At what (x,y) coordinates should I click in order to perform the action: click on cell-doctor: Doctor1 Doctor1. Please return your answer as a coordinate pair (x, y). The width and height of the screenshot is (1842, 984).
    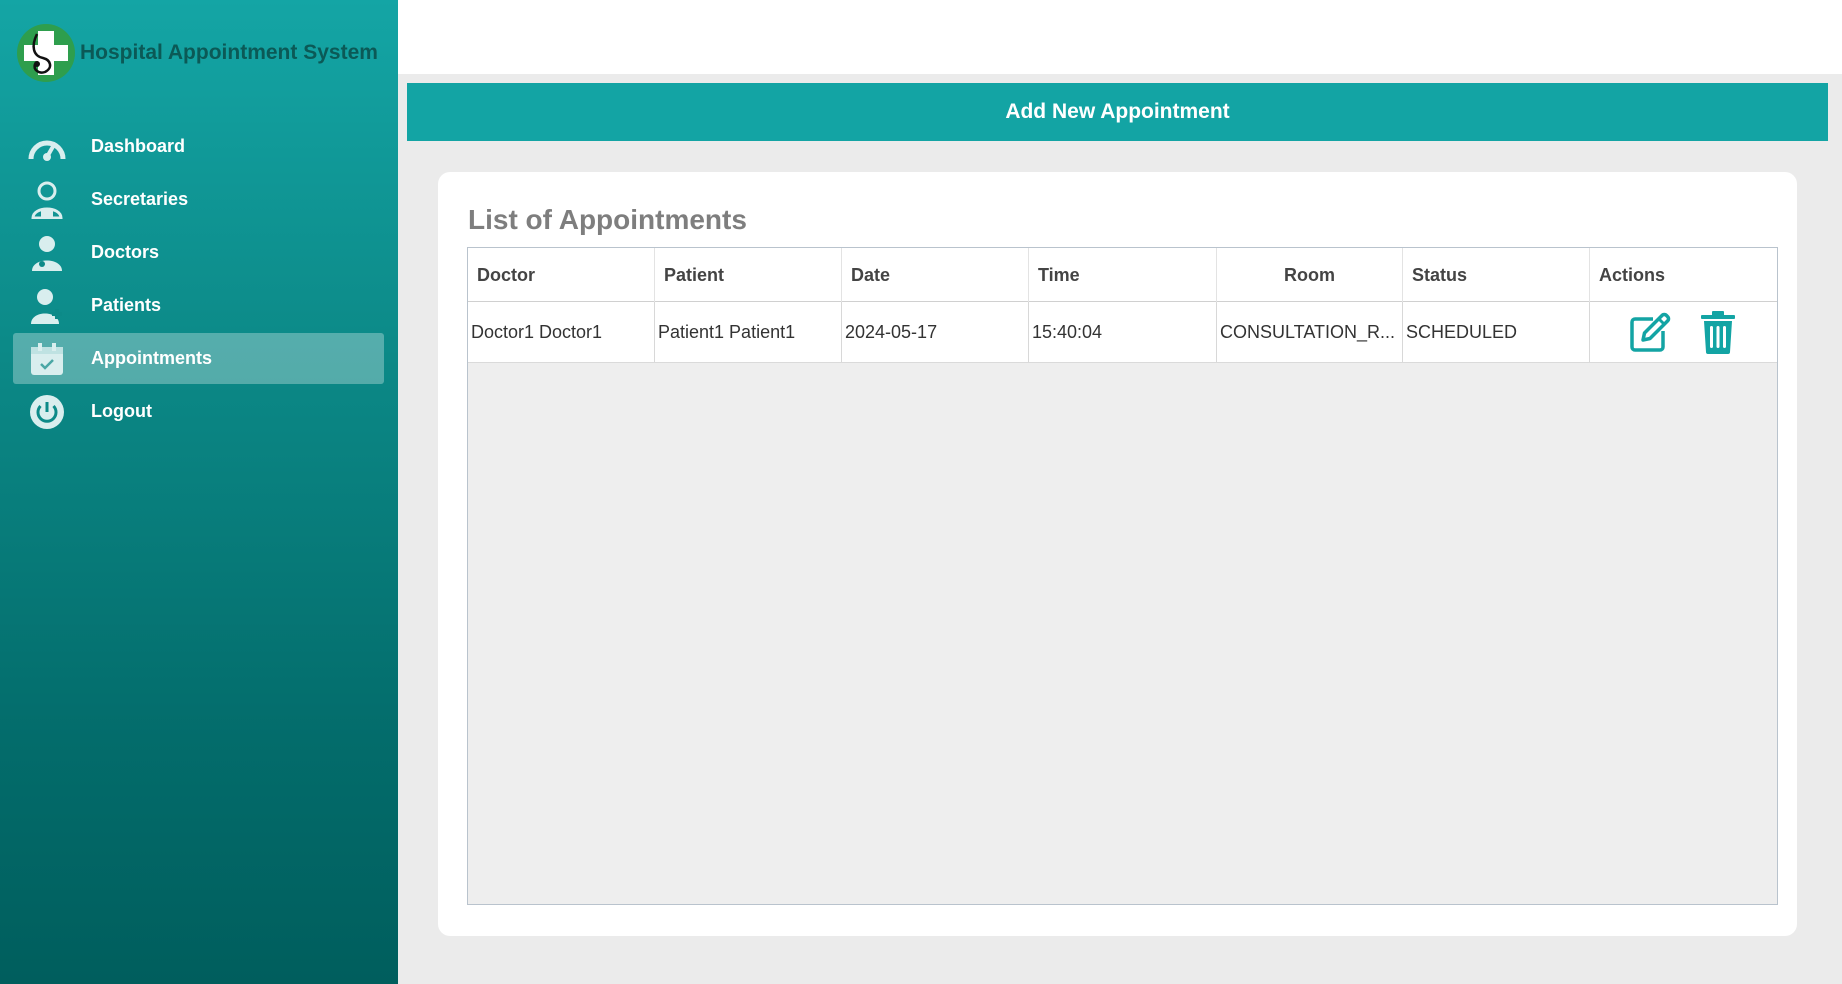
    Looking at the image, I should click on (561, 332).